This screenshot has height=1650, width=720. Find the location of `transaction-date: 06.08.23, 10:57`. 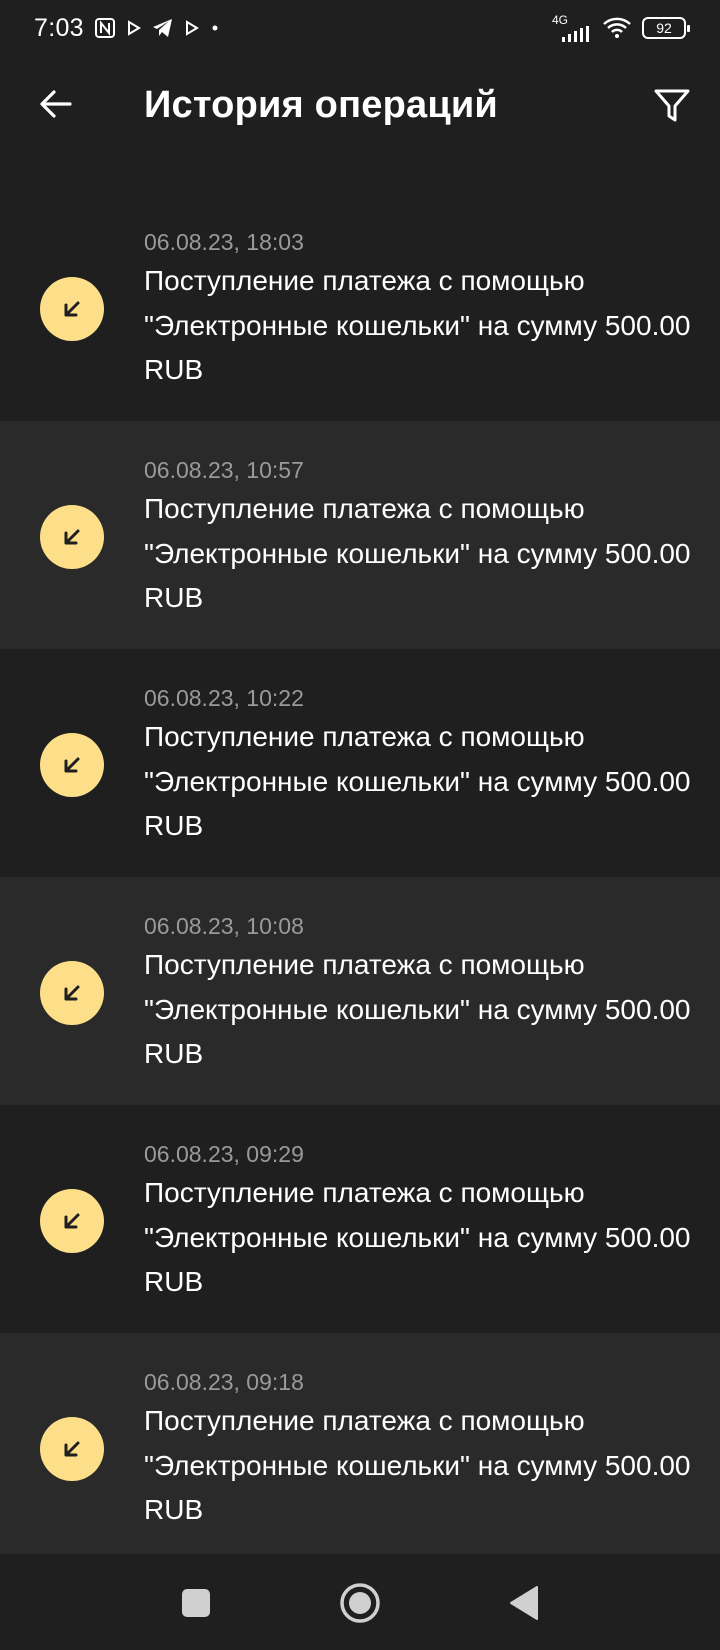

transaction-date: 06.08.23, 10:57 is located at coordinates (224, 470).